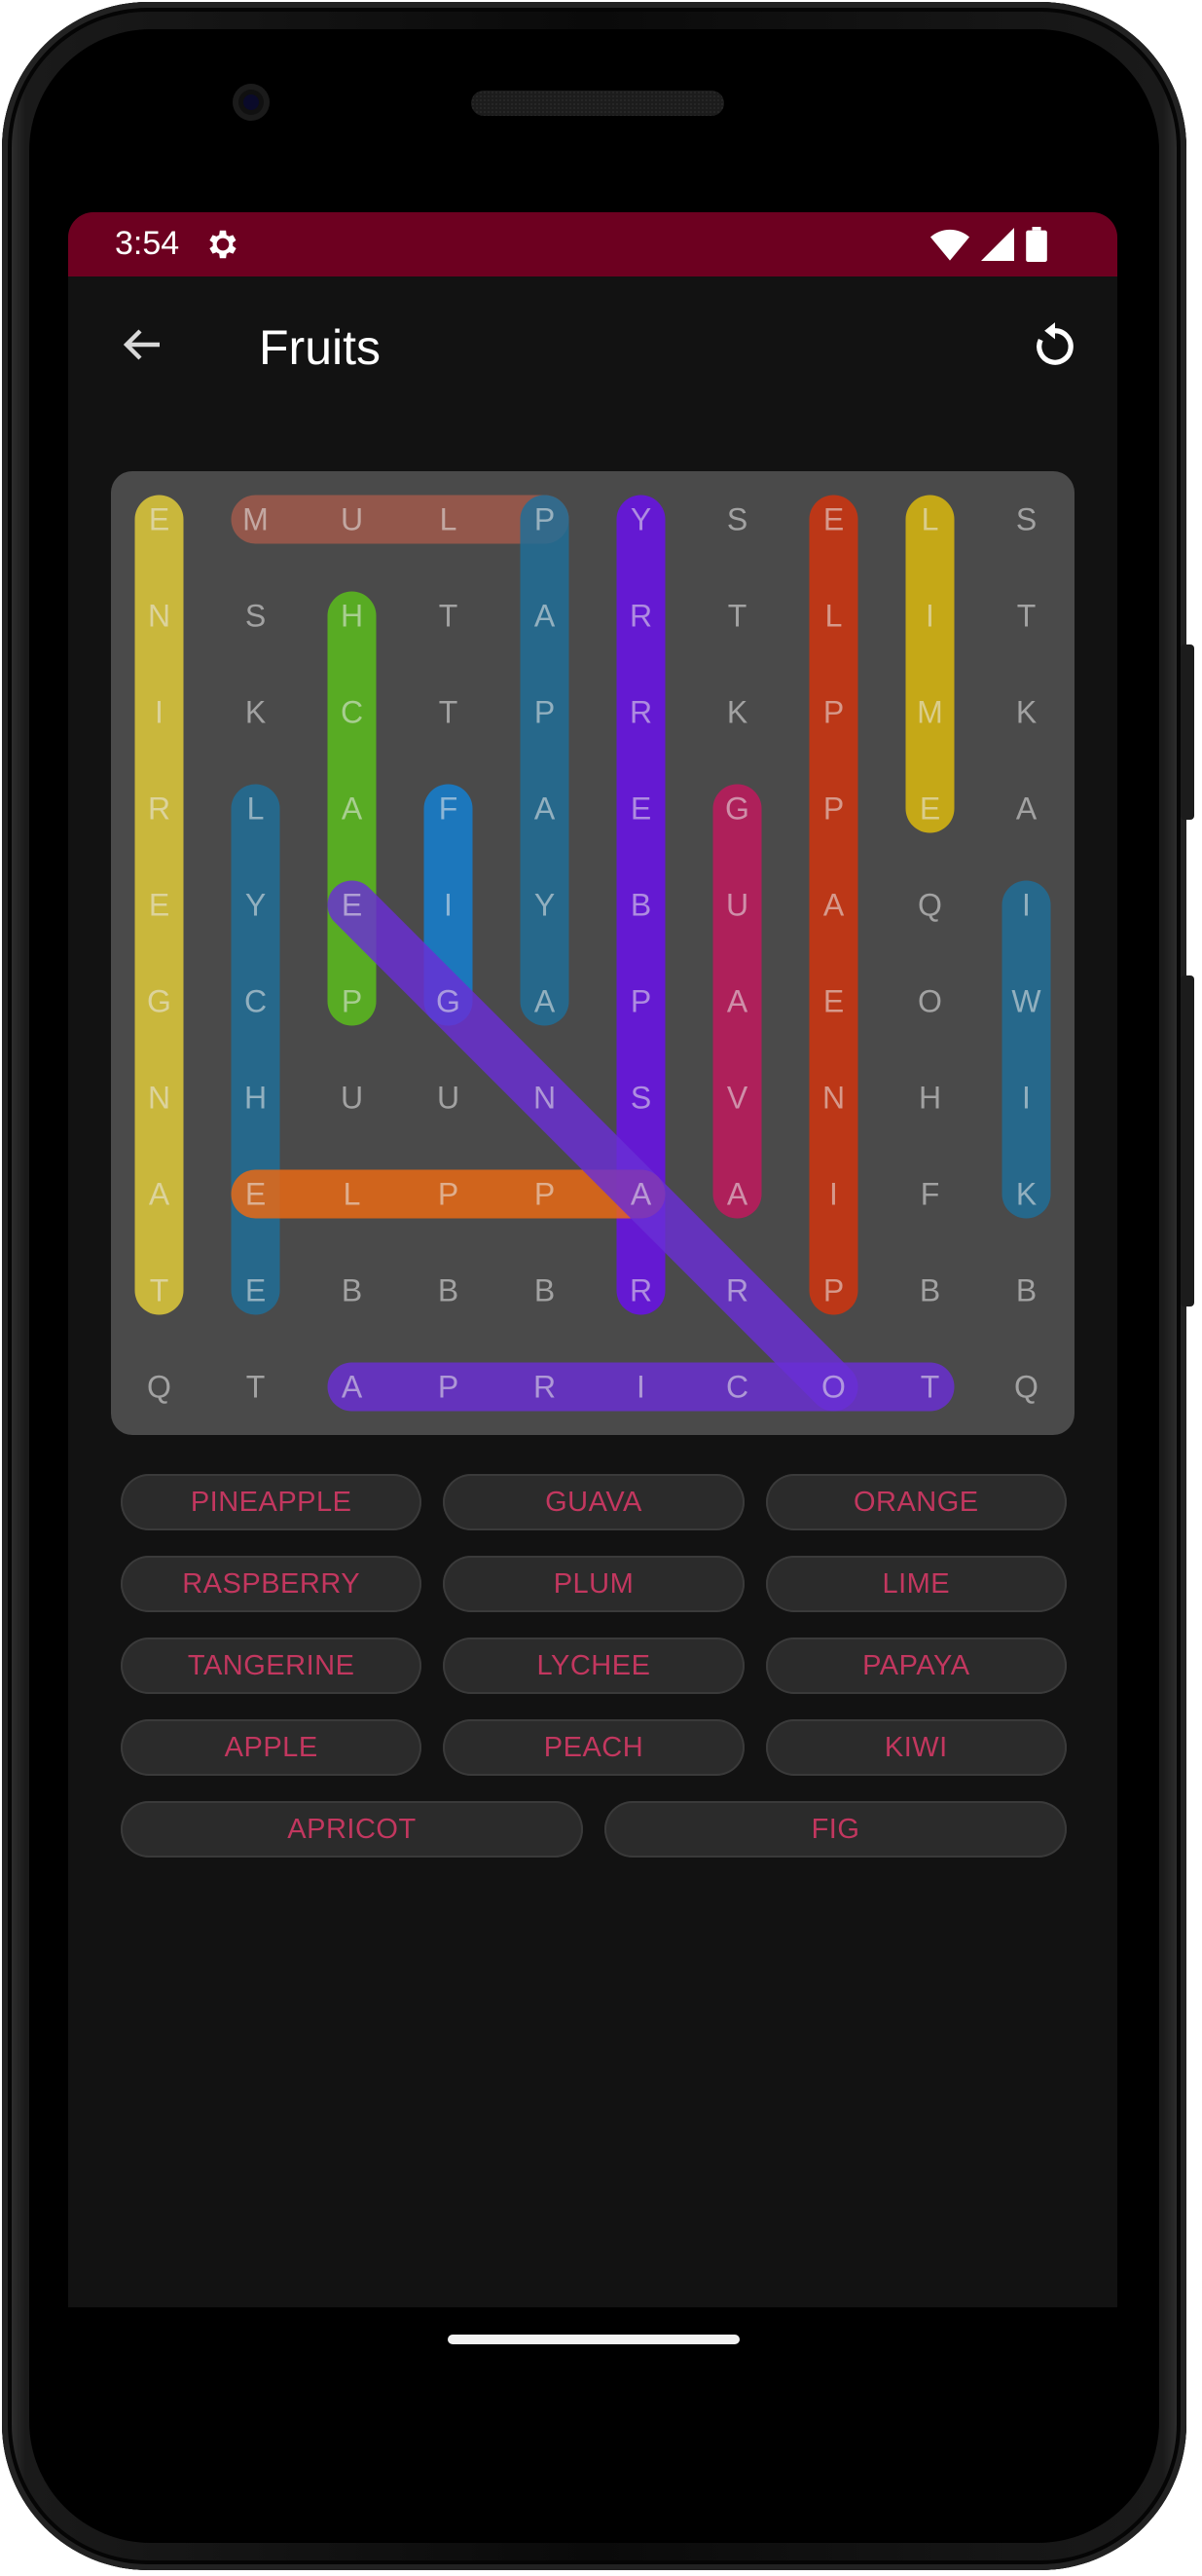 This screenshot has width=1202, height=2576. Describe the element at coordinates (594, 2339) in the screenshot. I see `home-indicator` at that location.